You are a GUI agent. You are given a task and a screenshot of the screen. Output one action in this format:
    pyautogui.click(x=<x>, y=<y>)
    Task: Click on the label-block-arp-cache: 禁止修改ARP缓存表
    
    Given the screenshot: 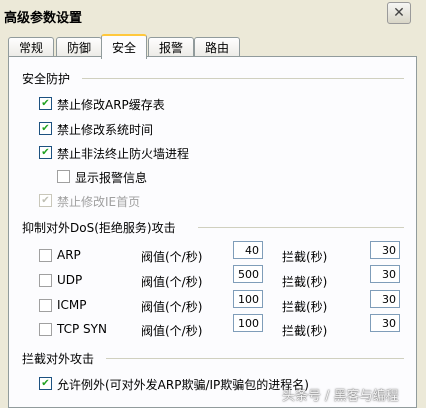 What is the action you would take?
    pyautogui.click(x=111, y=105)
    